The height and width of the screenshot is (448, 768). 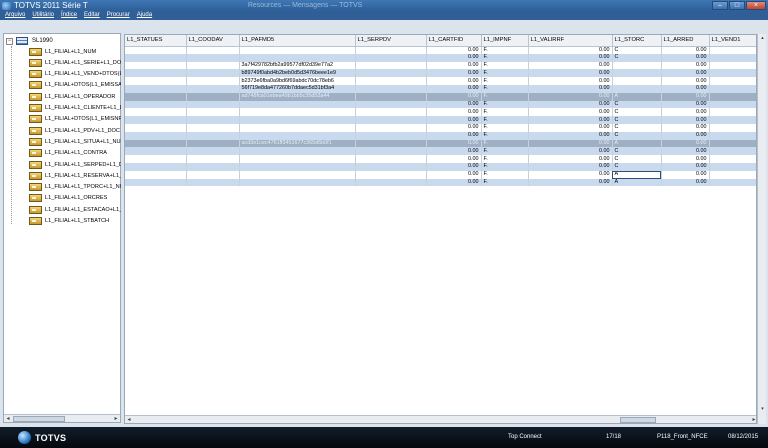 I want to click on table-cell: 56f719e8da477260b7ddaec5d31bf3a4, so click(x=297, y=88).